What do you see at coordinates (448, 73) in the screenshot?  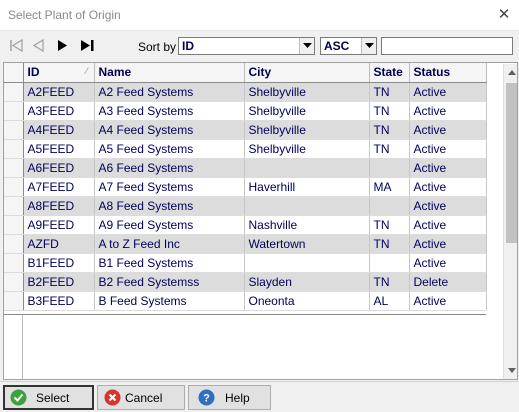 I see `column-header-status: Status` at bounding box center [448, 73].